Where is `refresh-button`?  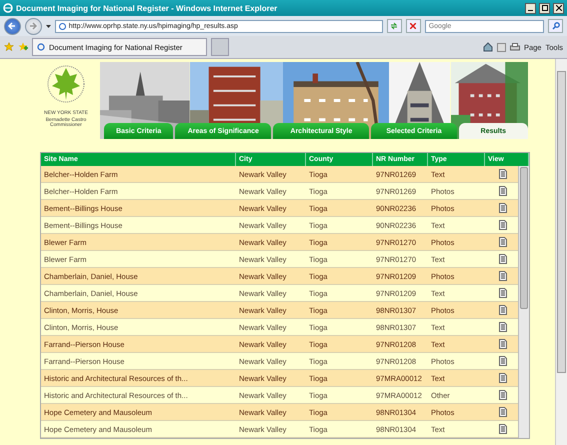
refresh-button is located at coordinates (394, 26).